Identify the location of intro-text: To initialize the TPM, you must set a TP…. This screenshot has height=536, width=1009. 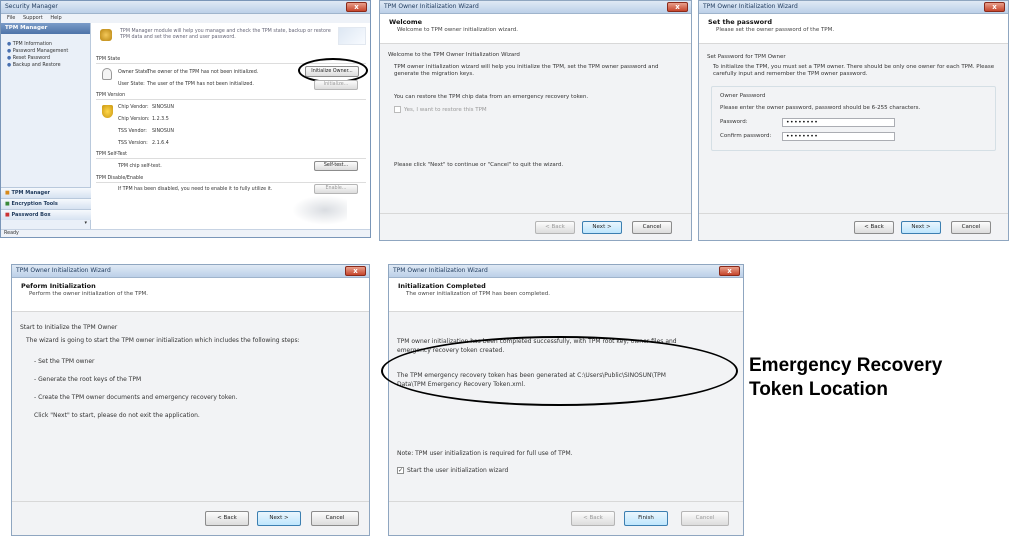
(854, 70).